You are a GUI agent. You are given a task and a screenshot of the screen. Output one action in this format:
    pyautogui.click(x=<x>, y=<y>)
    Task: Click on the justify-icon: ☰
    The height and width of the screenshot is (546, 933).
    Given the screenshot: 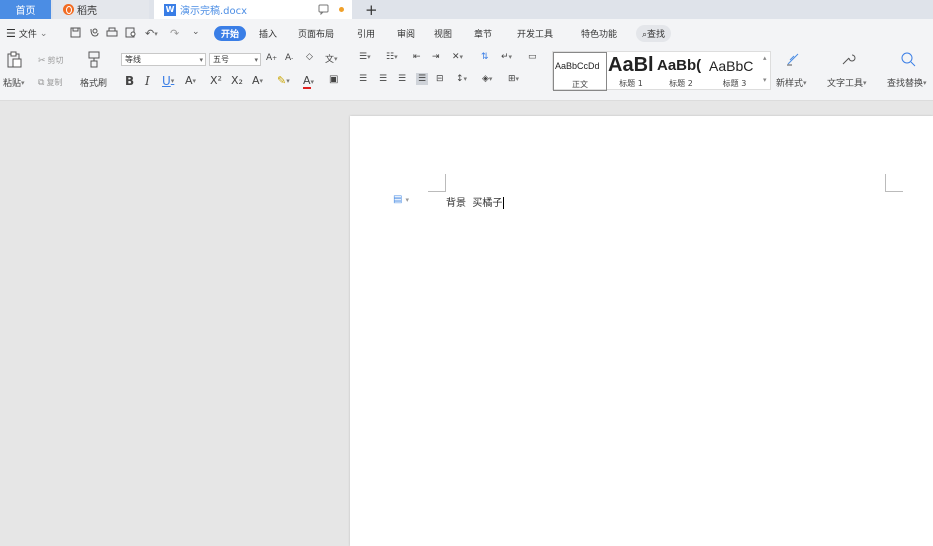 What is the action you would take?
    pyautogui.click(x=422, y=79)
    